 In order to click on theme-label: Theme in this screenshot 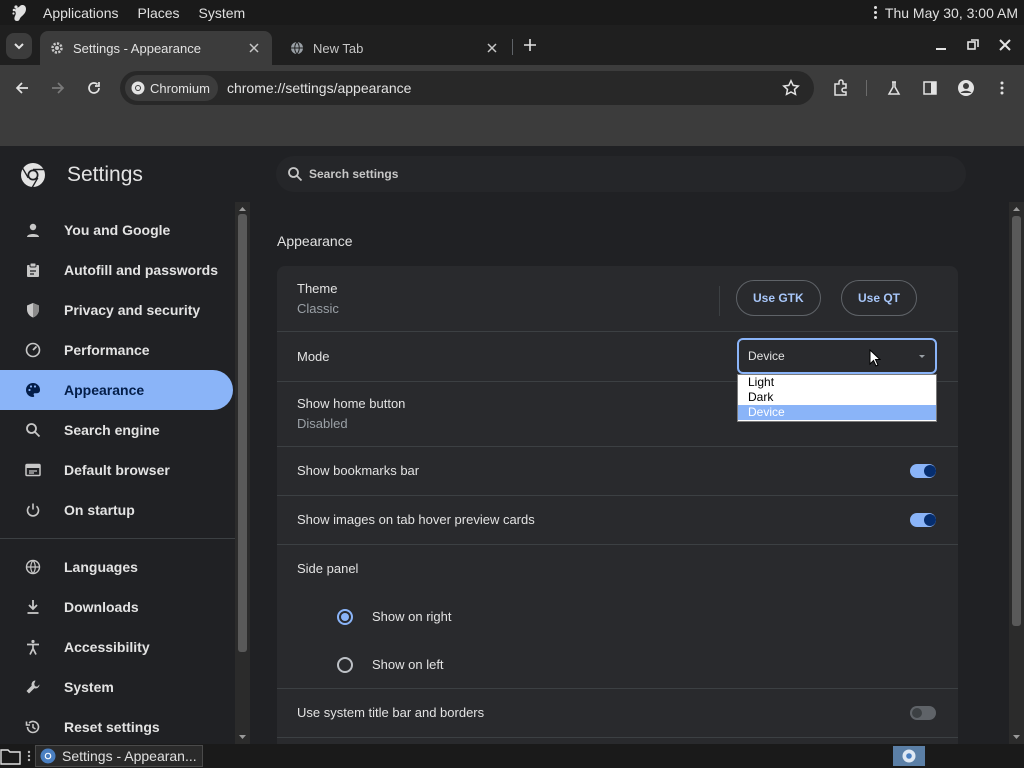, I will do `click(317, 288)`.